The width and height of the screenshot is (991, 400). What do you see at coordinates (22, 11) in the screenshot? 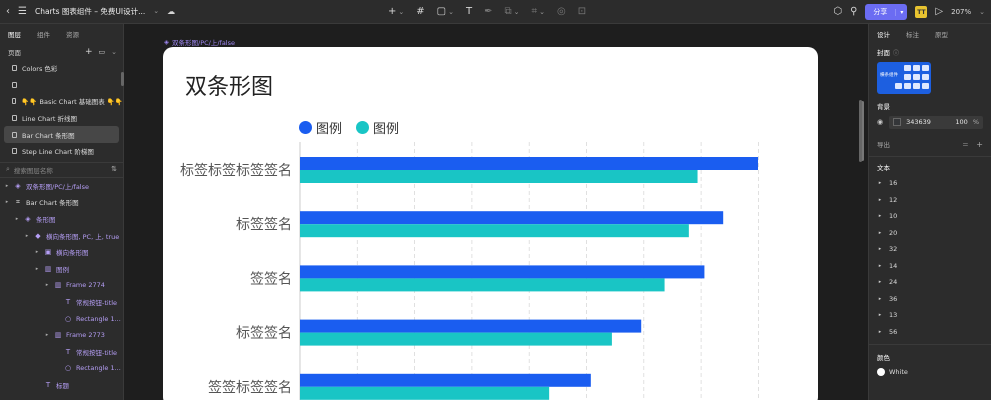
I see `menu-icon: ☰` at bounding box center [22, 11].